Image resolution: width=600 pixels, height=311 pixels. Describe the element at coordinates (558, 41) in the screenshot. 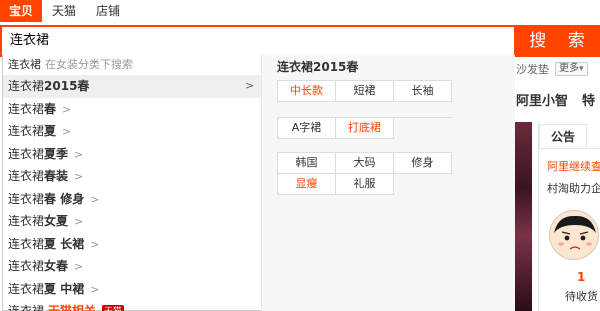

I see `search-button: 搜 索` at that location.